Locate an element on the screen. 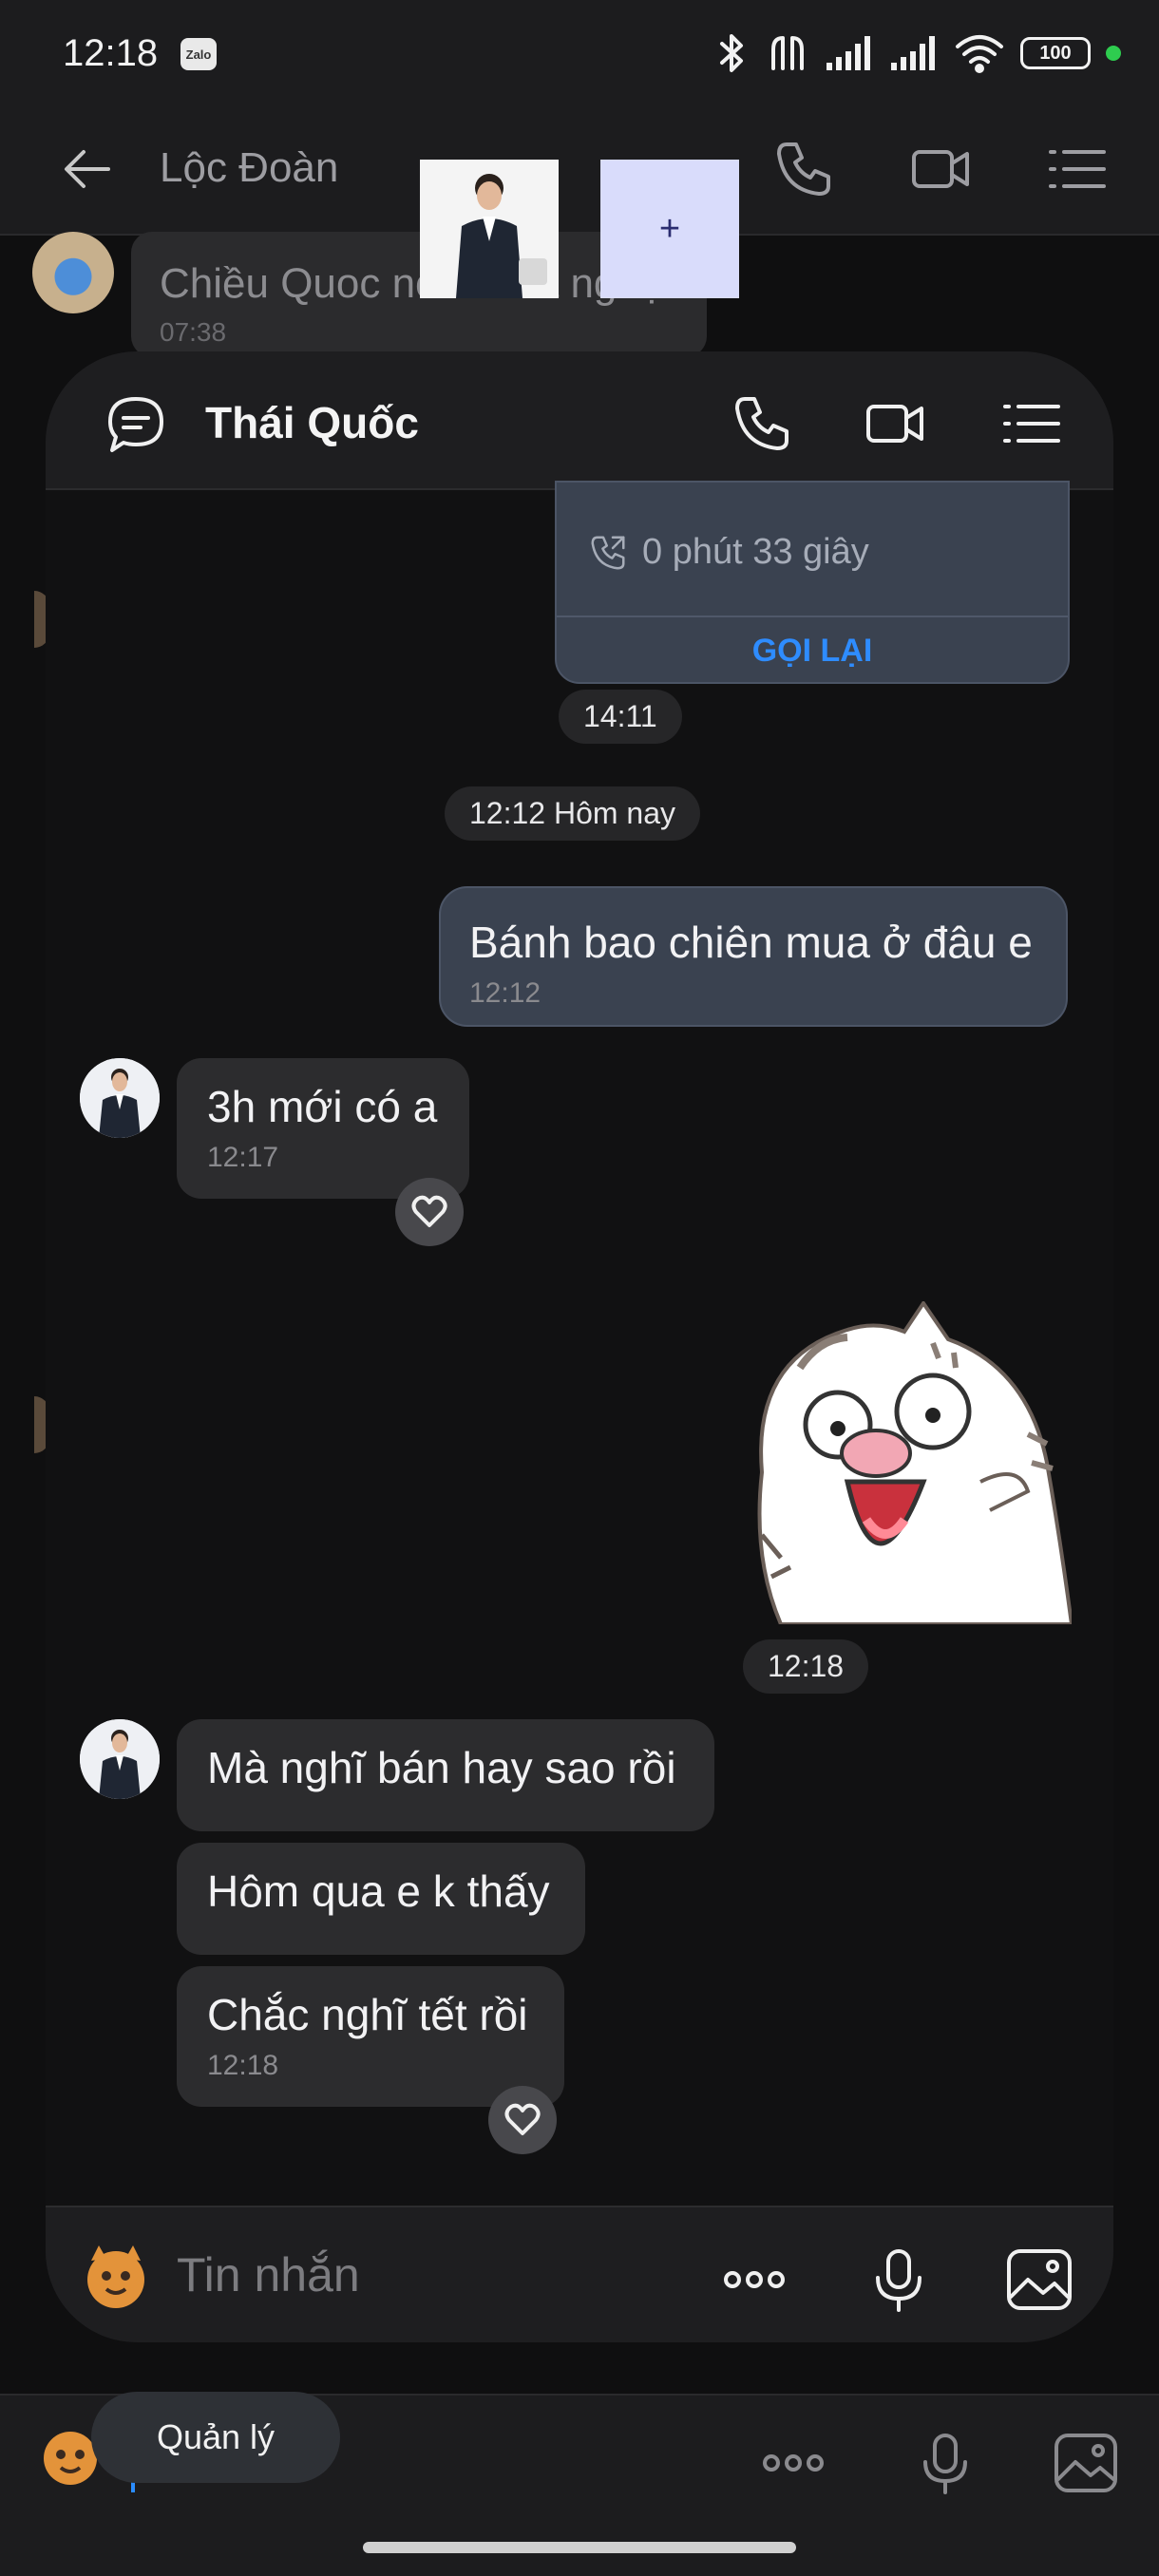 The image size is (1159, 2576). call-duration: 0 phút 33 giây is located at coordinates (755, 552).